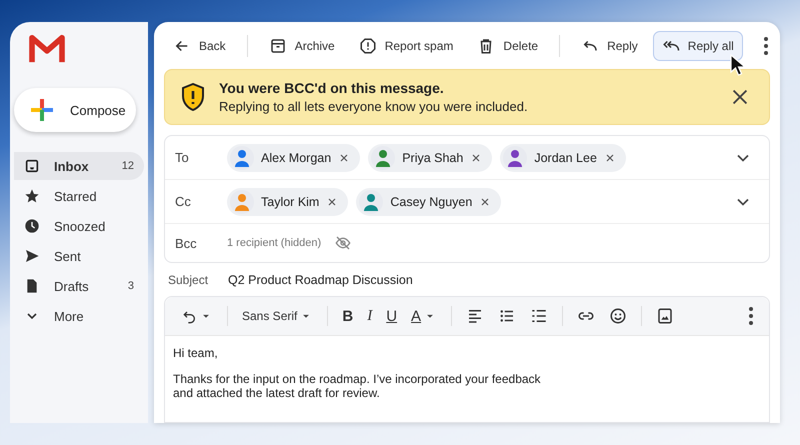 The image size is (800, 445). What do you see at coordinates (665, 316) in the screenshot?
I see `image-icon` at bounding box center [665, 316].